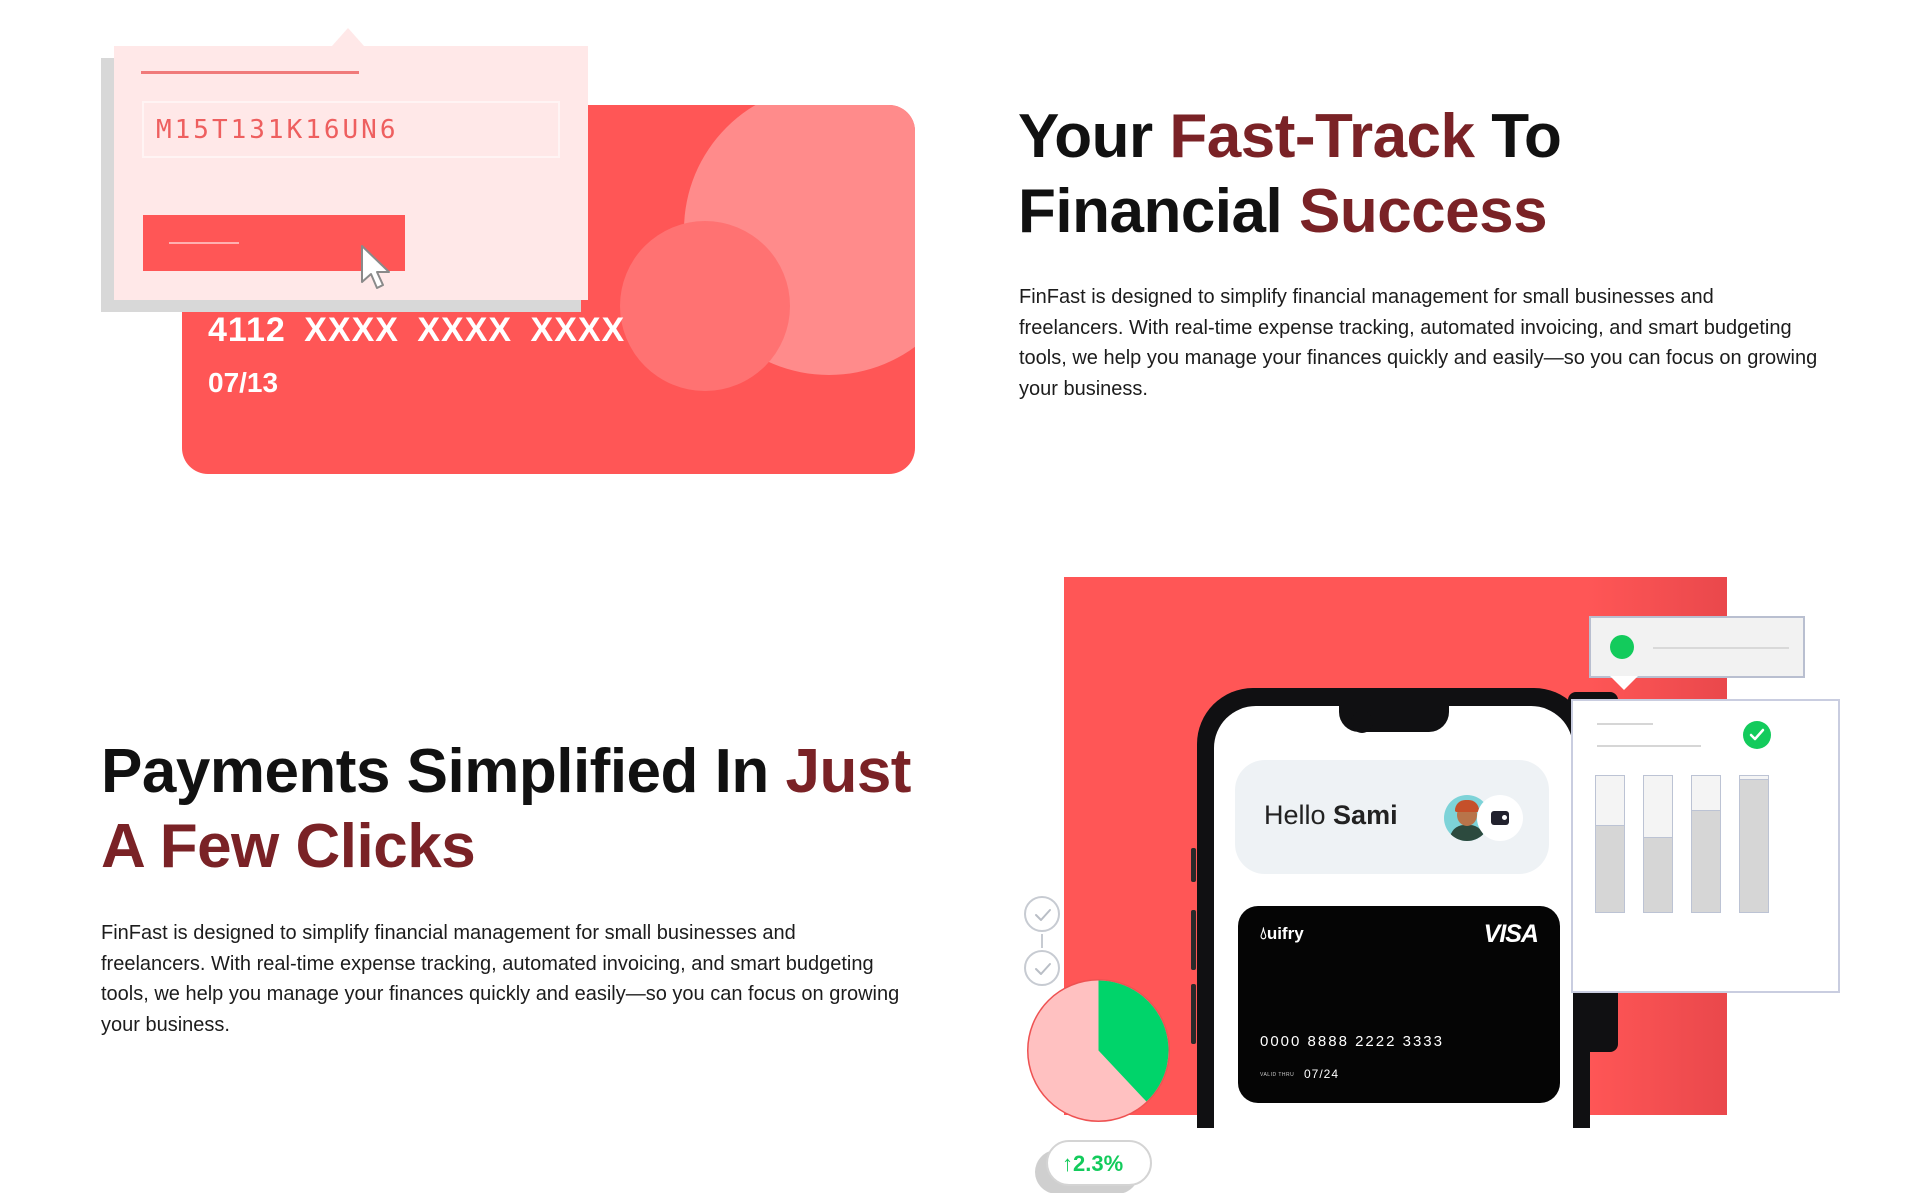  I want to click on greeting-word: Hello, so click(1295, 815).